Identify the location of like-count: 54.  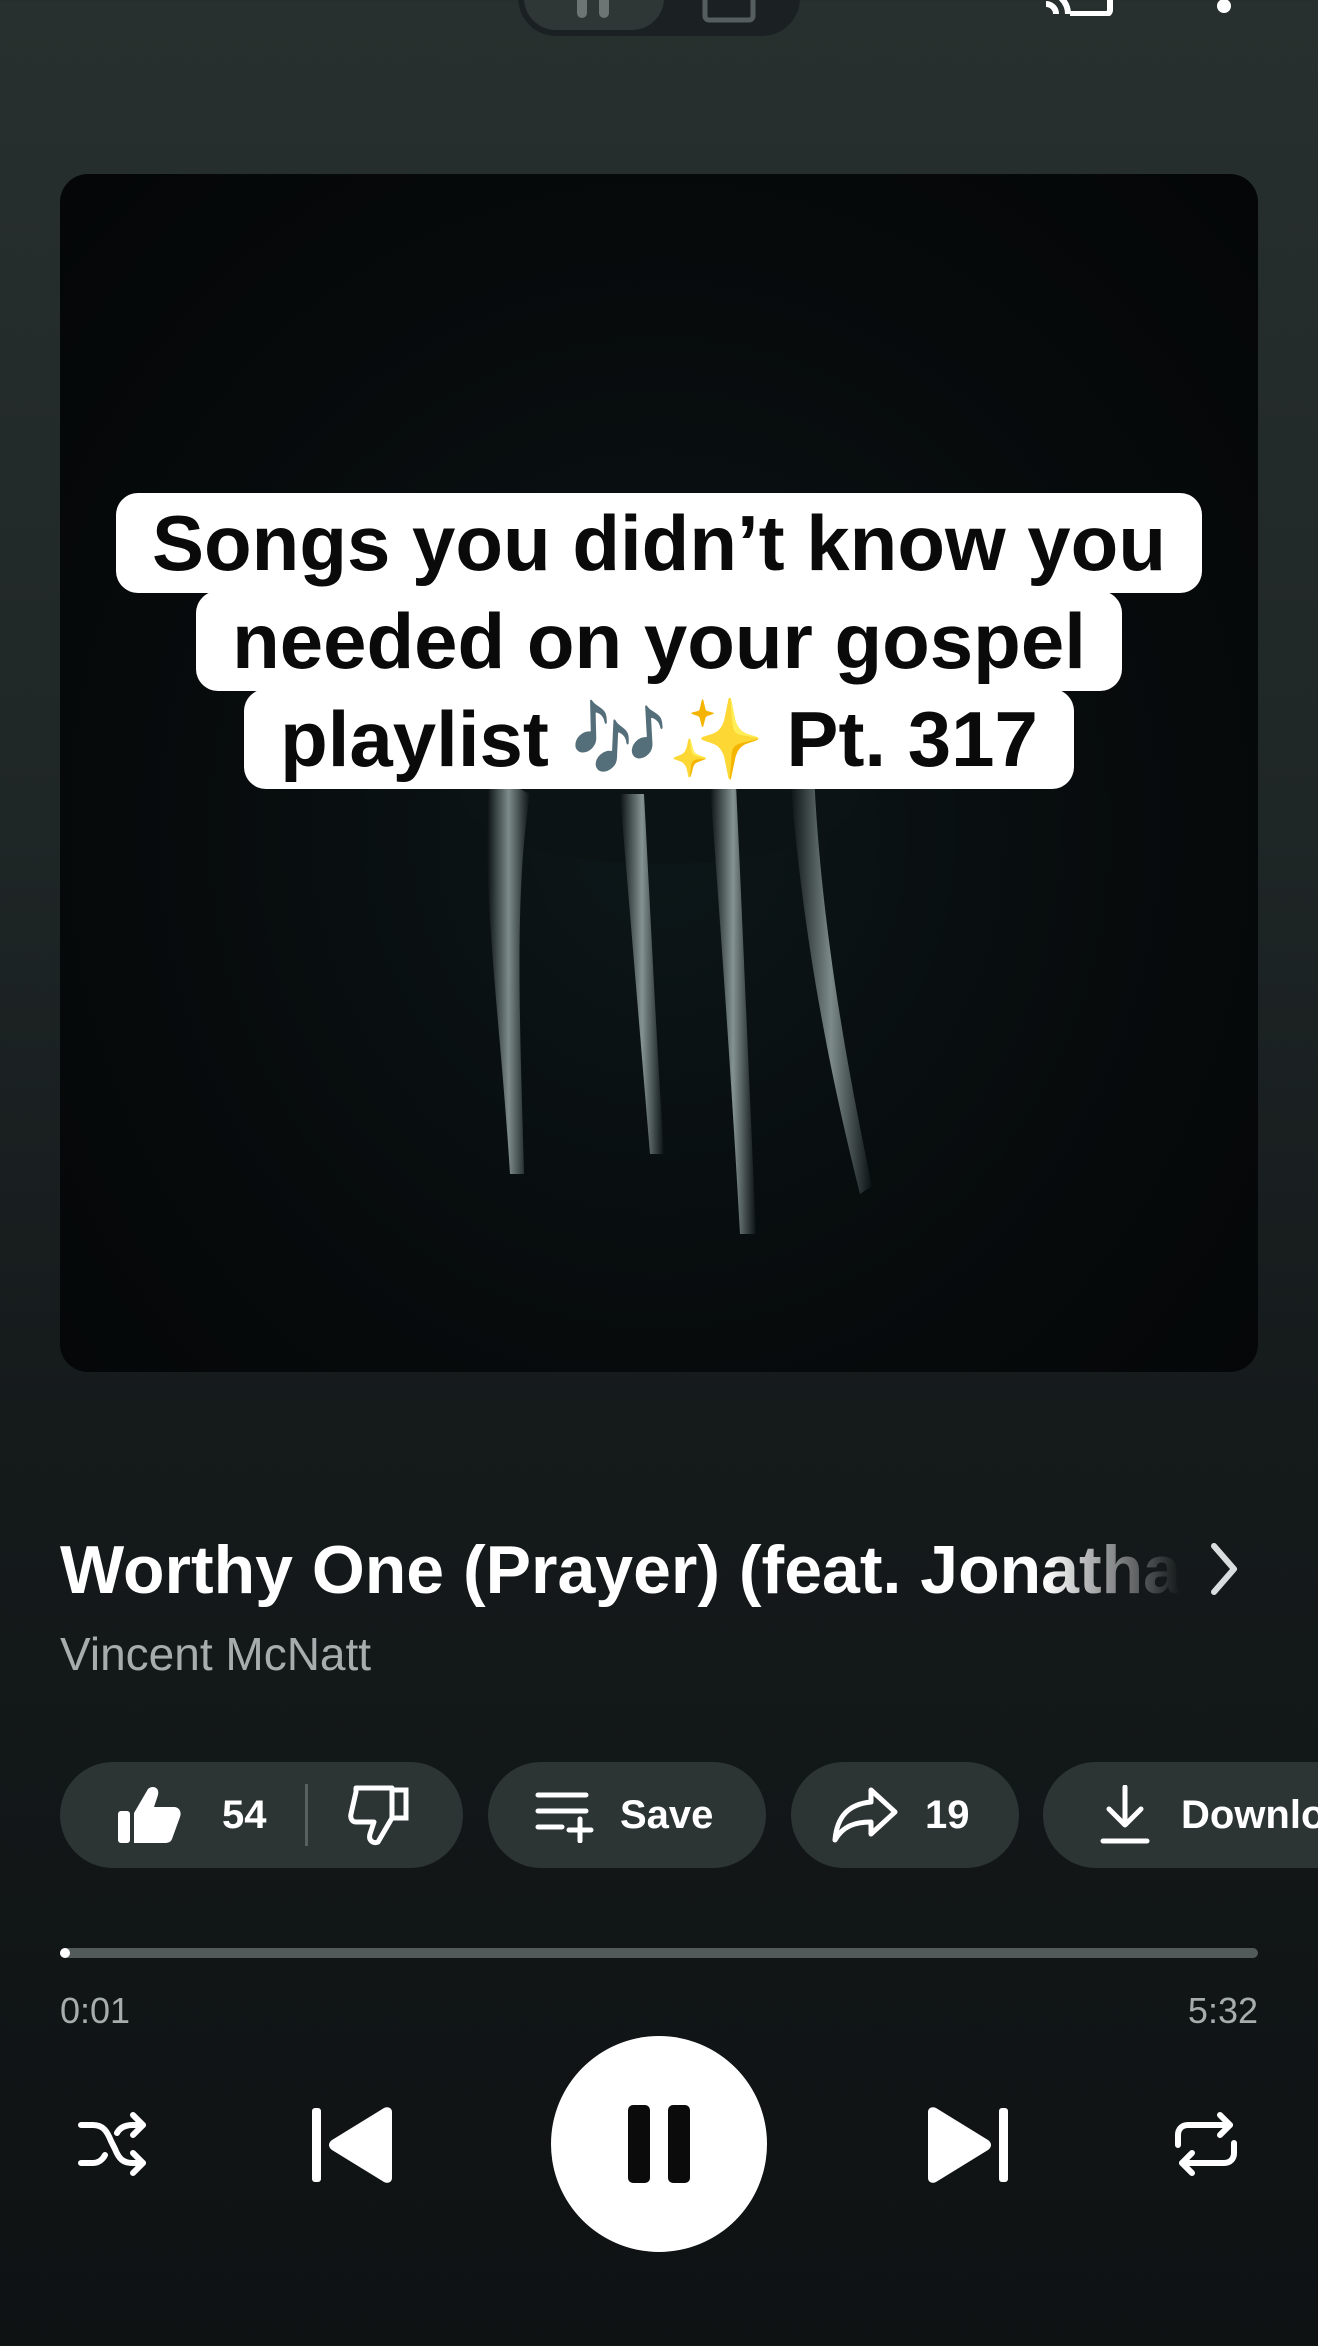
(244, 1814).